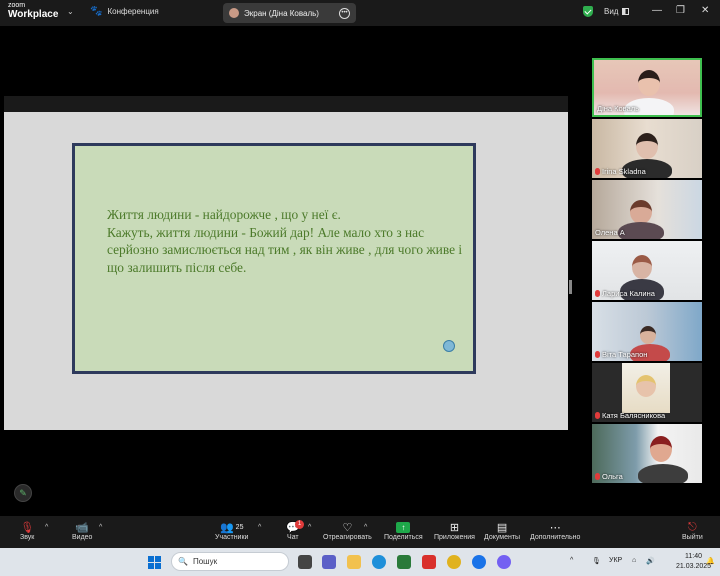  I want to click on screen-pill-label: Экран (Діна Коваль), so click(281, 13).